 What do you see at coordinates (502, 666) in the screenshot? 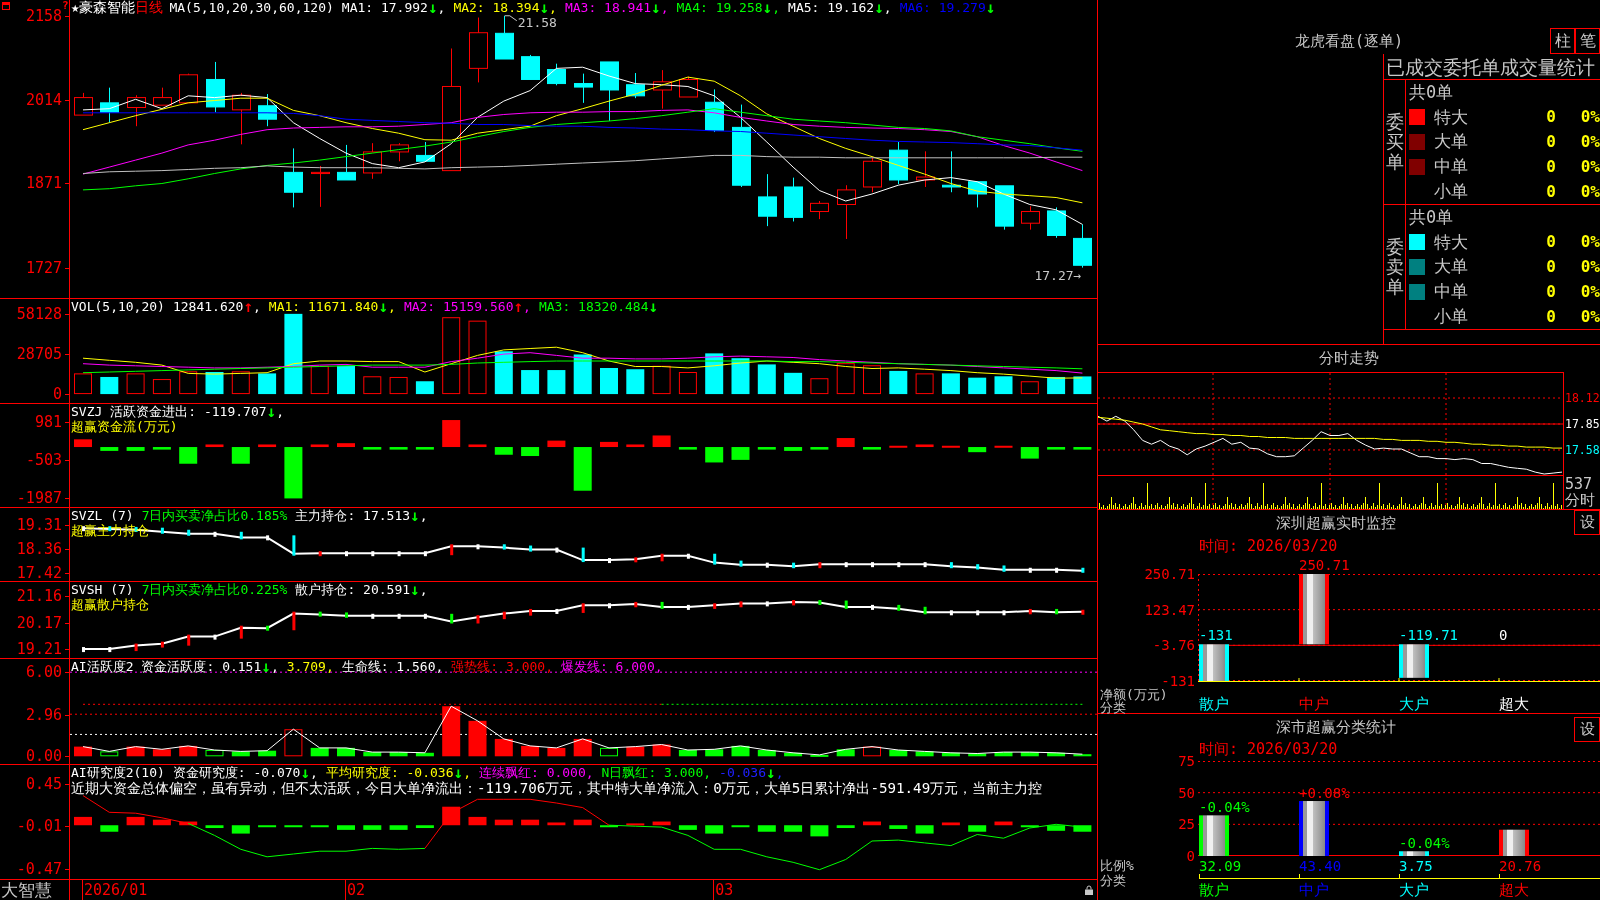
I see `indicator-reading: 强势线: 3.000,` at bounding box center [502, 666].